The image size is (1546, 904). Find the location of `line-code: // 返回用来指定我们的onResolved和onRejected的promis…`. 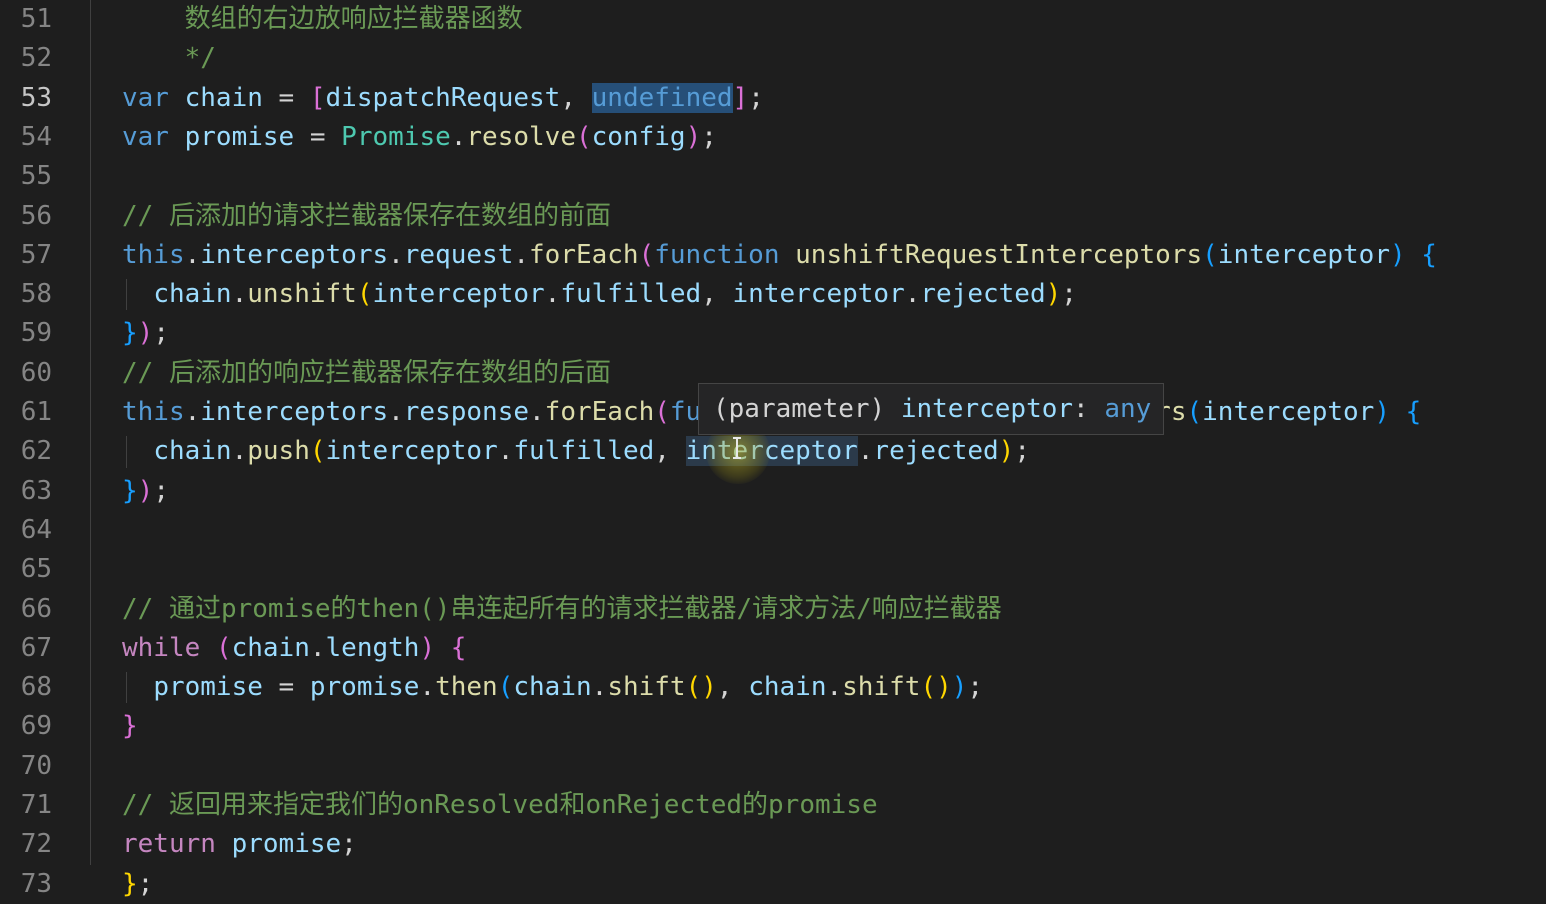

line-code: // 返回用来指定我们的onResolved和onRejected的promis… is located at coordinates (500, 805).